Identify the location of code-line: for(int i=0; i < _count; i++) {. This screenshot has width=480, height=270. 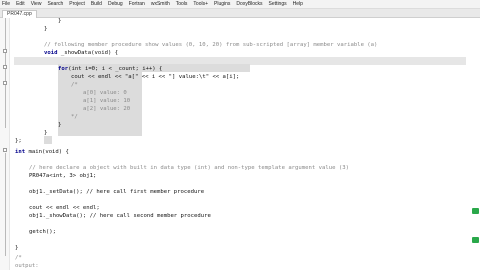
(110, 69).